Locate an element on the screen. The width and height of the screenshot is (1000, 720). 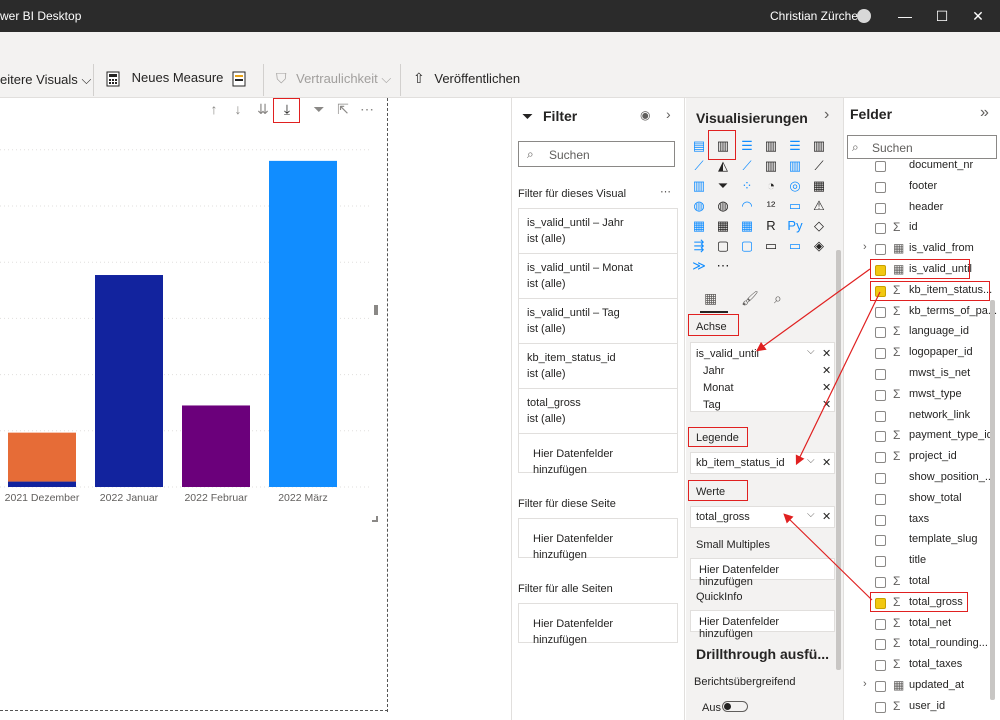
resize-corner is located at coordinates (375, 519).